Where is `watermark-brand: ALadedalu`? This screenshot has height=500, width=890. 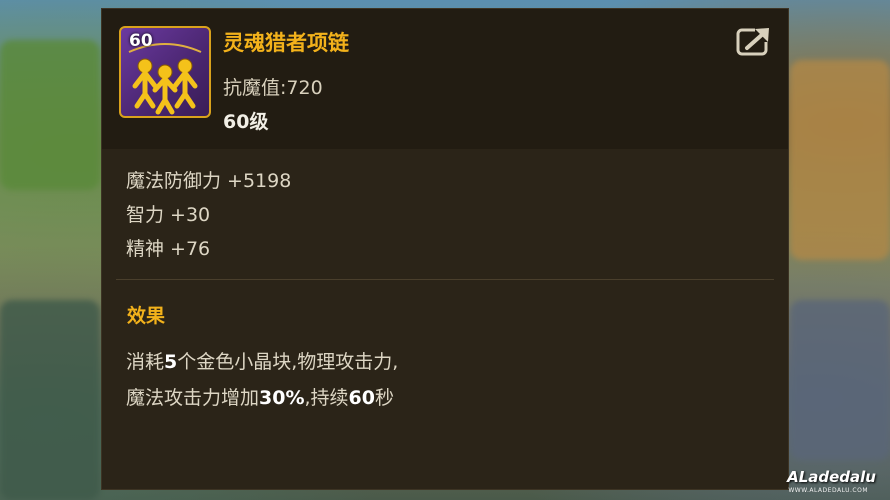 watermark-brand: ALadedalu is located at coordinates (831, 477).